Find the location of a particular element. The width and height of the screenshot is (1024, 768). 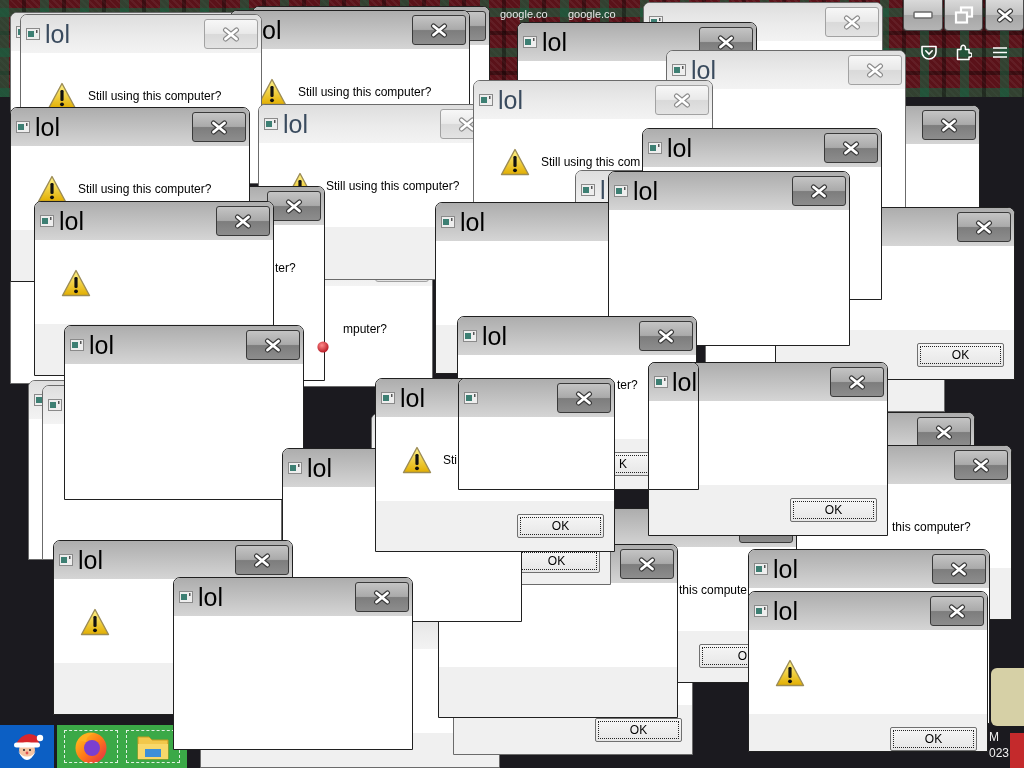

window-title: l is located at coordinates (603, 190).